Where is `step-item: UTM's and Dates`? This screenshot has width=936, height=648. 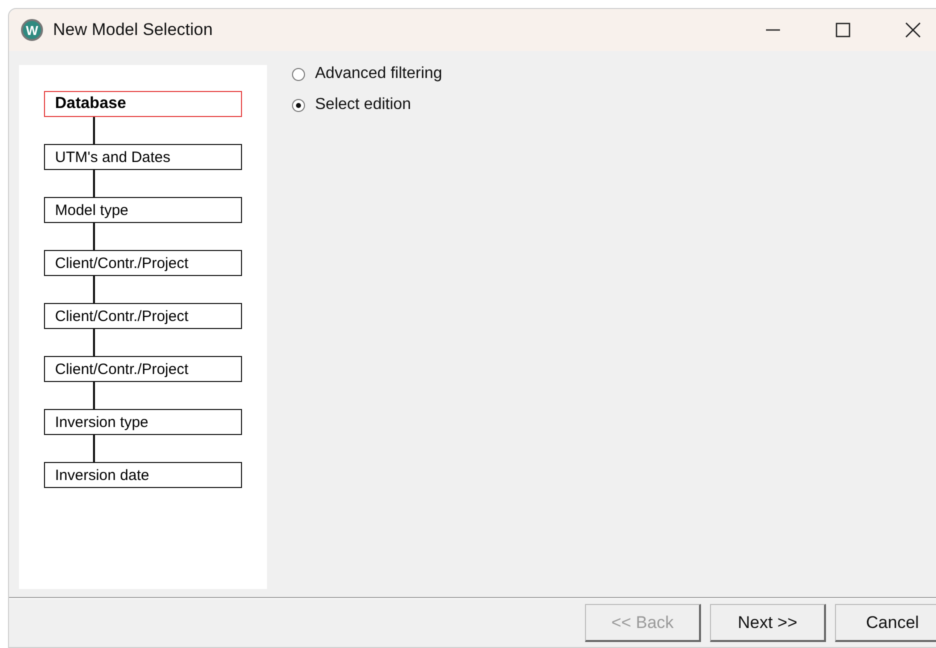 step-item: UTM's and Dates is located at coordinates (143, 157).